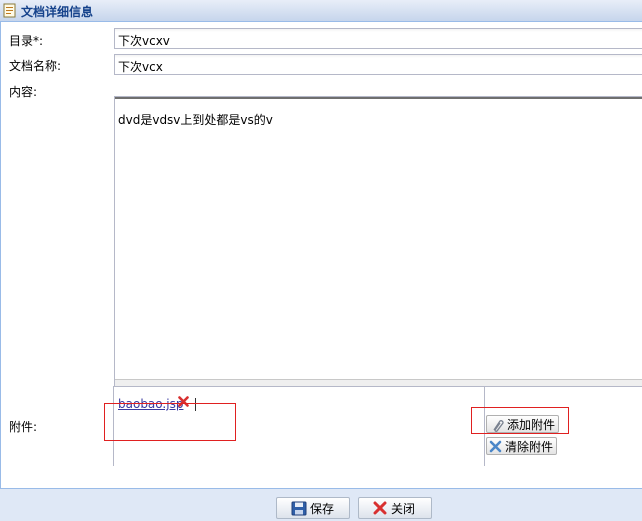 The width and height of the screenshot is (642, 521). Describe the element at coordinates (9, 10) in the screenshot. I see `document-icon` at that location.